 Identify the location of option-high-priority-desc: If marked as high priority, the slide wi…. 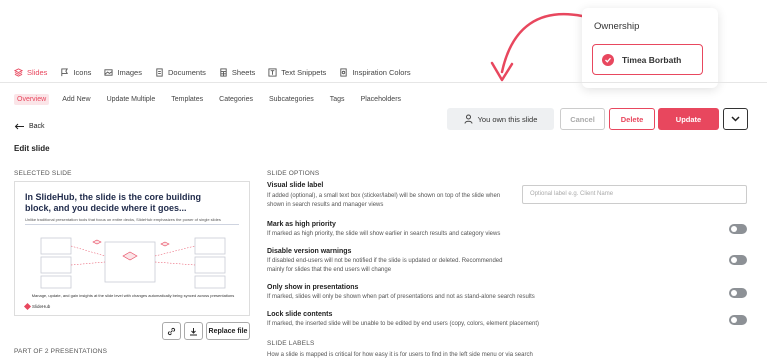
(384, 234).